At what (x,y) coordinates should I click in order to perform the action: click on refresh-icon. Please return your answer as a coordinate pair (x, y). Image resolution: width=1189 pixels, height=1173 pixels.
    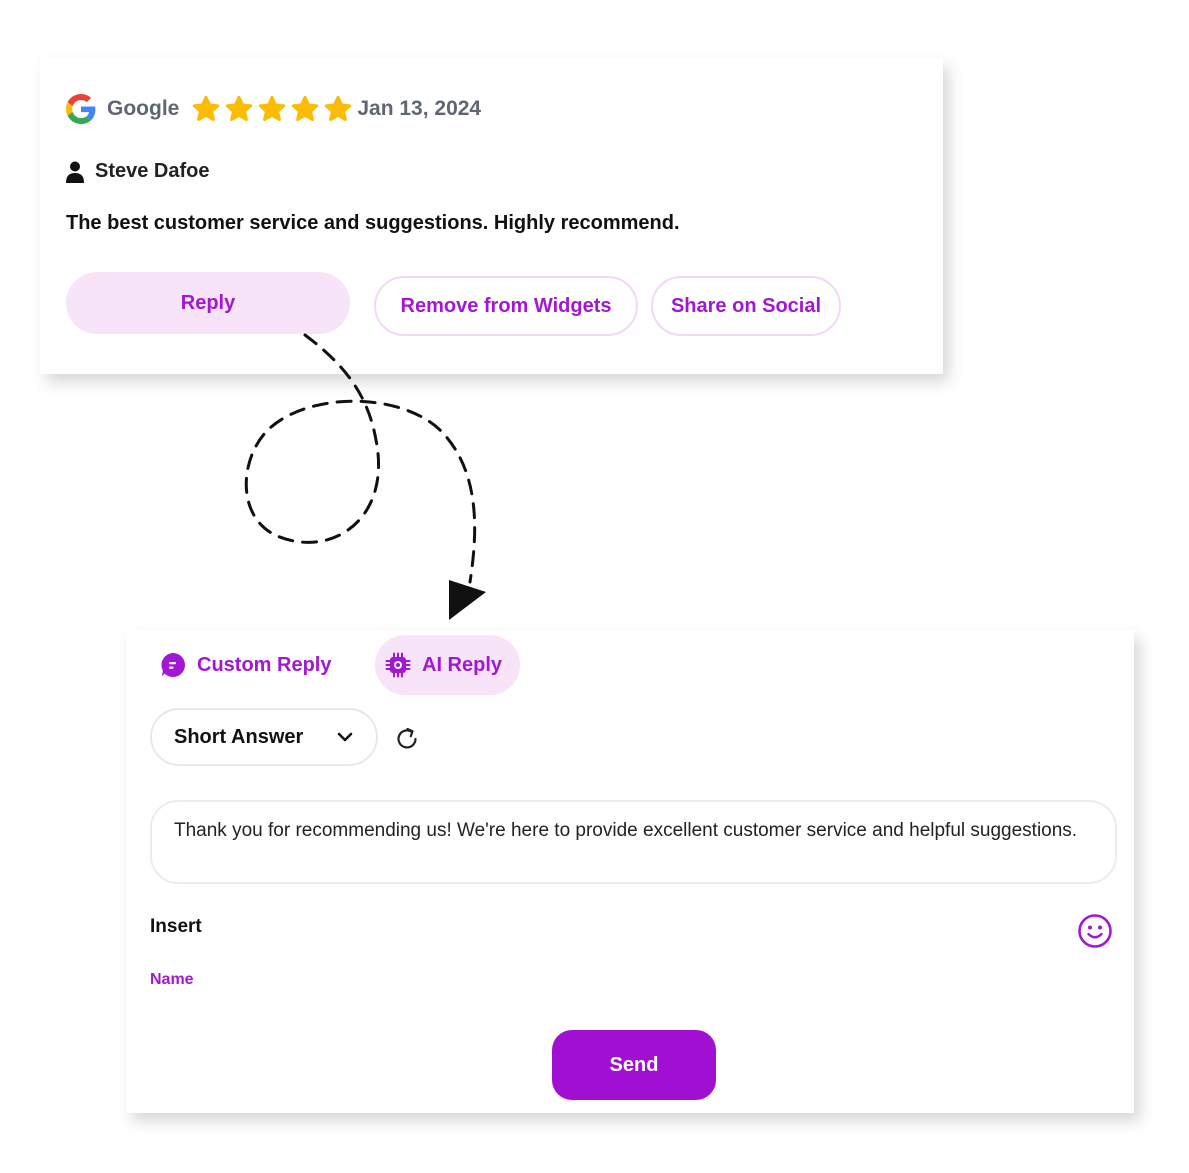
    Looking at the image, I should click on (407, 739).